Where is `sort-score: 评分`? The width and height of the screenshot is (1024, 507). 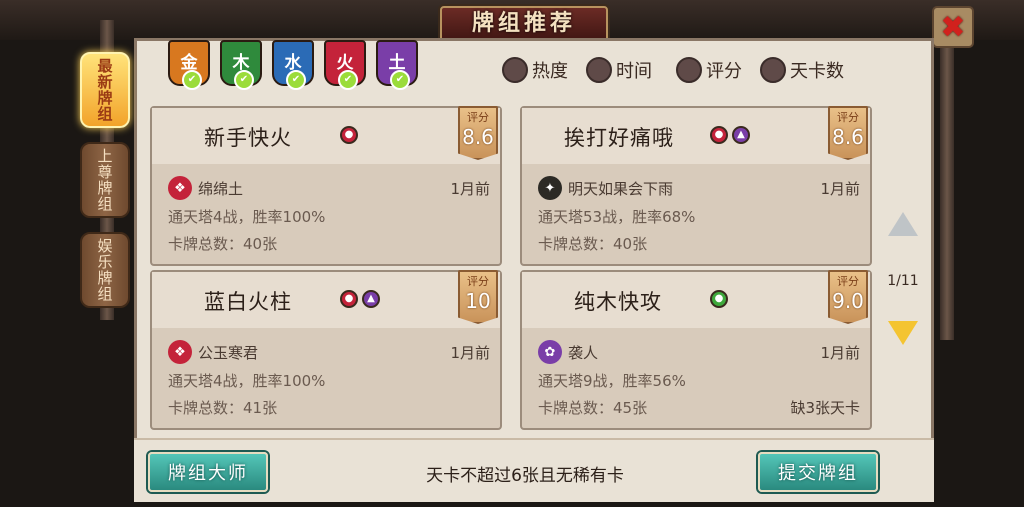 sort-score: 评分 is located at coordinates (709, 70).